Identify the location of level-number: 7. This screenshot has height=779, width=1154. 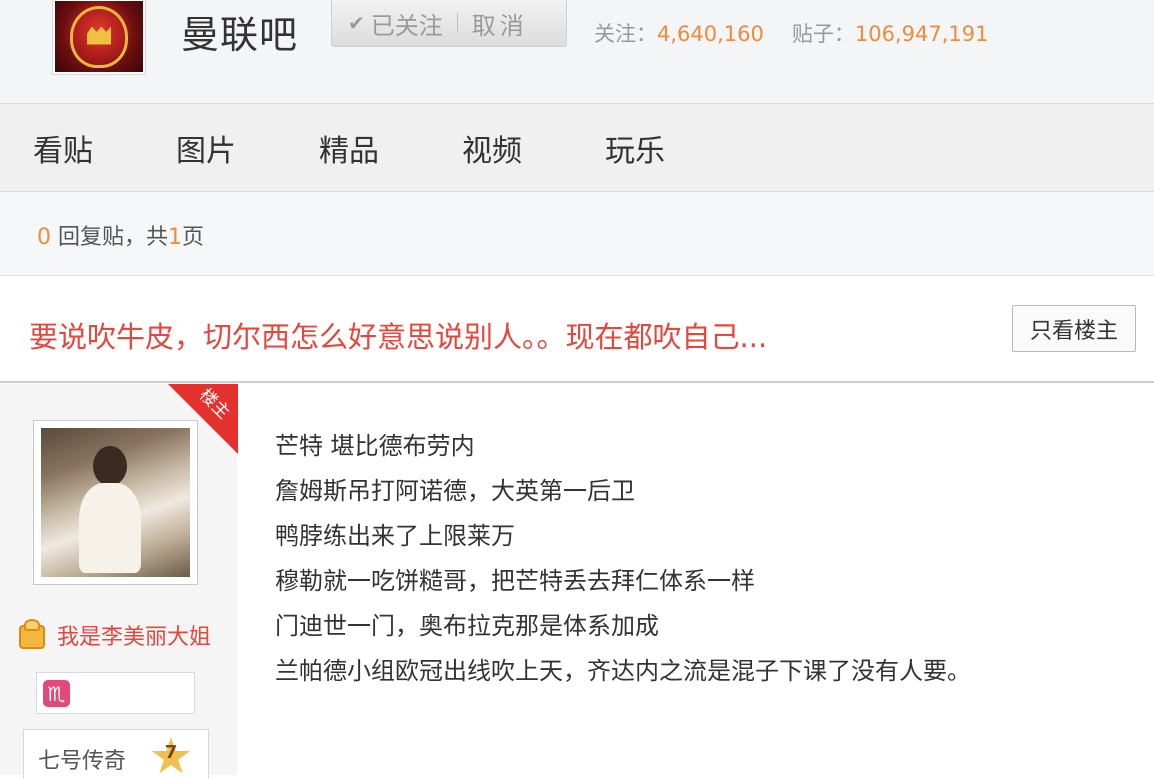
(171, 752).